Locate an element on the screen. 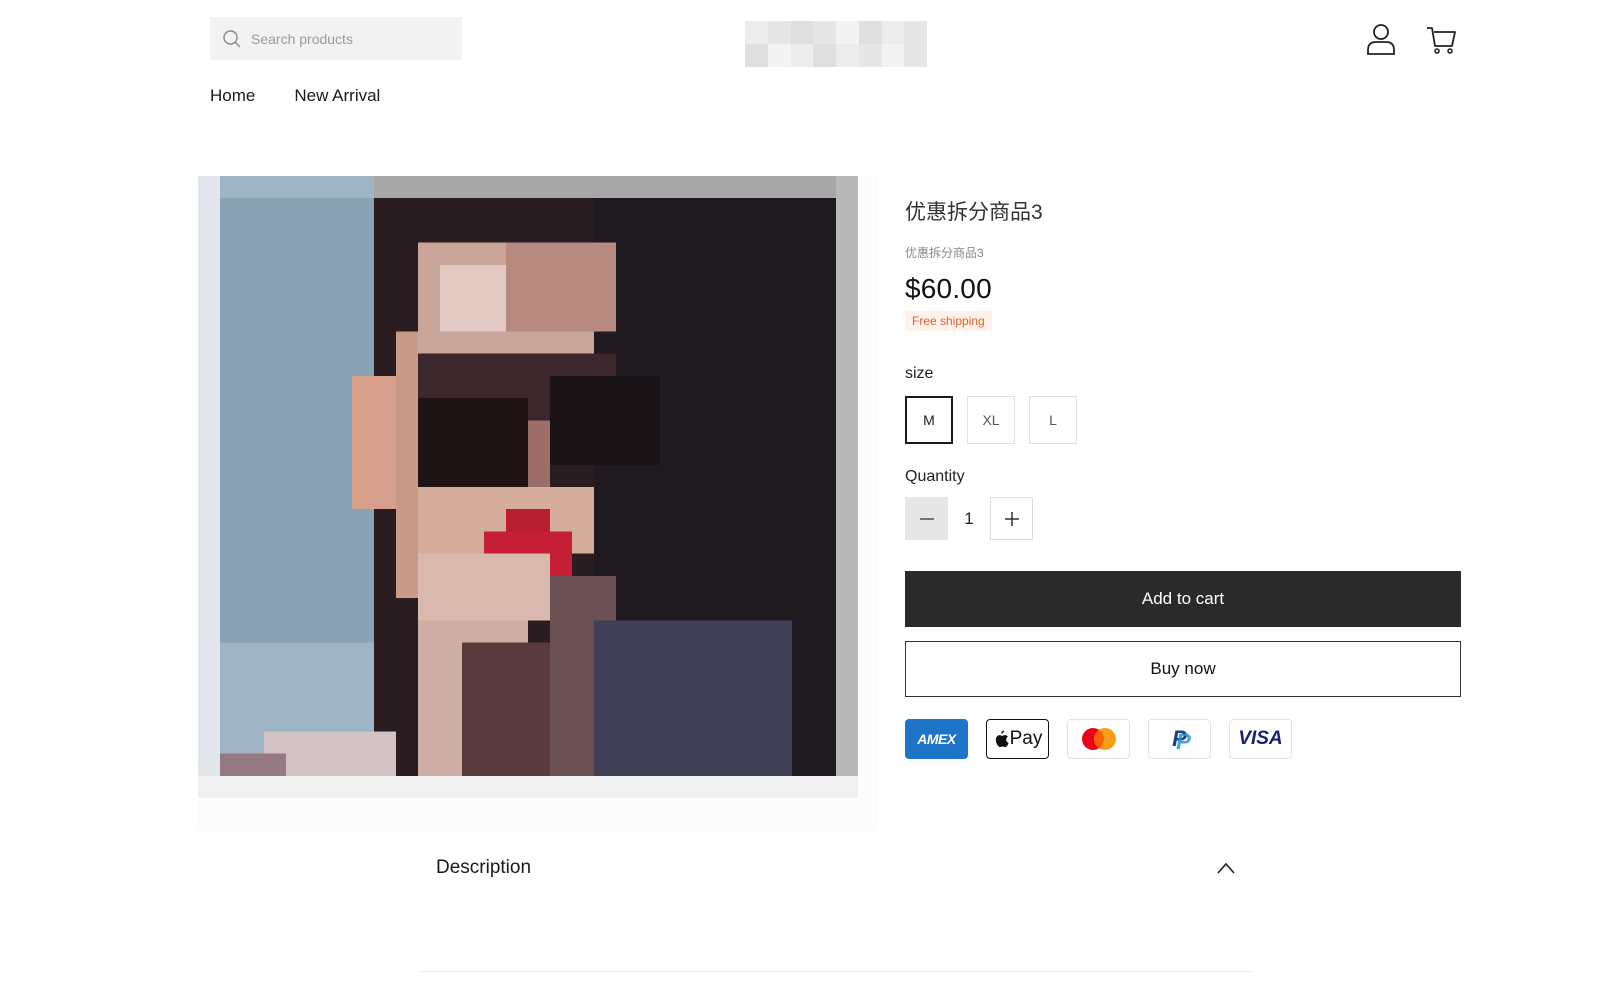 Image resolution: width=1600 pixels, height=982 pixels. payment-methods: AMEX Pay PP VISA is located at coordinates (1183, 739).